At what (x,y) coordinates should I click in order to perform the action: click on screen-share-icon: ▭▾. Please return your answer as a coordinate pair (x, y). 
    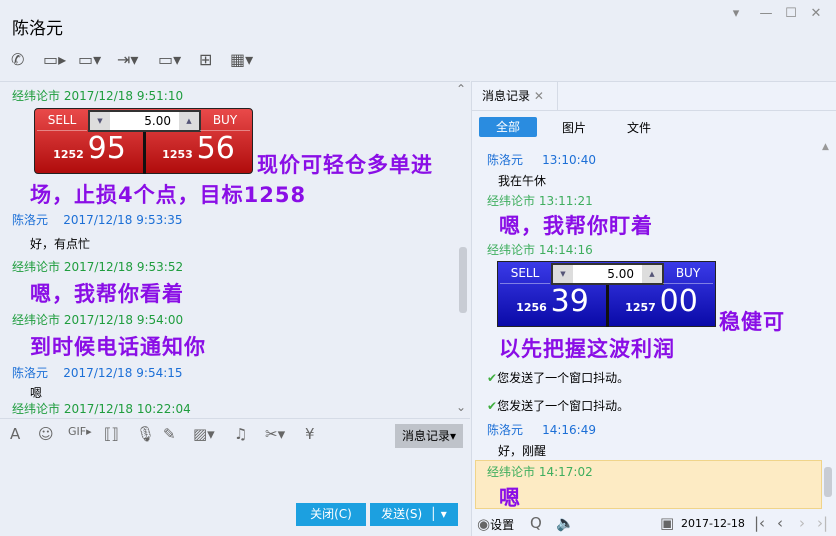
    Looking at the image, I should click on (89, 59).